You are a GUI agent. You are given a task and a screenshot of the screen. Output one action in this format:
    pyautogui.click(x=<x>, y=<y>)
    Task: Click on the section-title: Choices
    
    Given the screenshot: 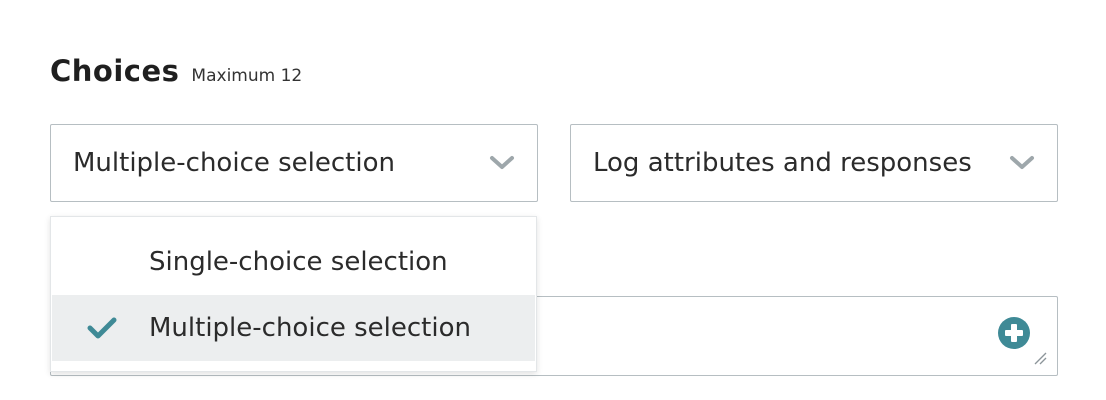 What is the action you would take?
    pyautogui.click(x=115, y=71)
    